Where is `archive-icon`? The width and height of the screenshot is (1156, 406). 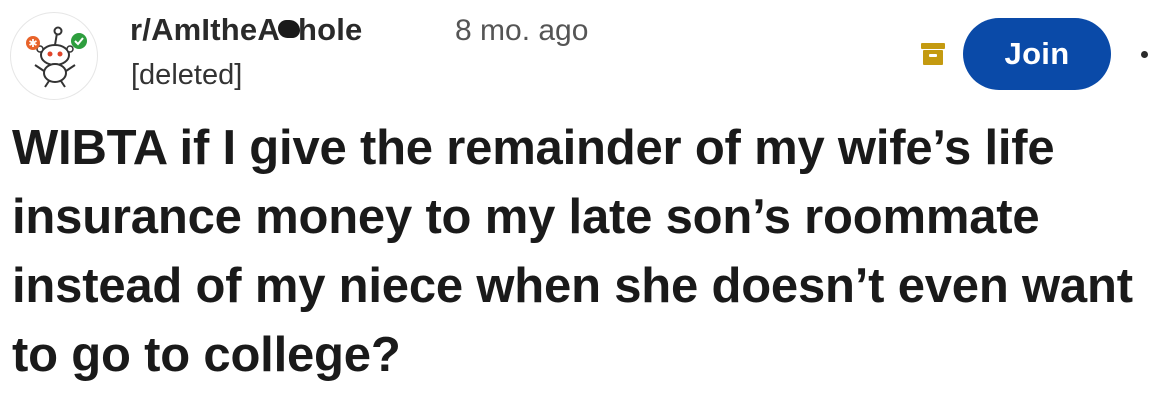 archive-icon is located at coordinates (933, 54).